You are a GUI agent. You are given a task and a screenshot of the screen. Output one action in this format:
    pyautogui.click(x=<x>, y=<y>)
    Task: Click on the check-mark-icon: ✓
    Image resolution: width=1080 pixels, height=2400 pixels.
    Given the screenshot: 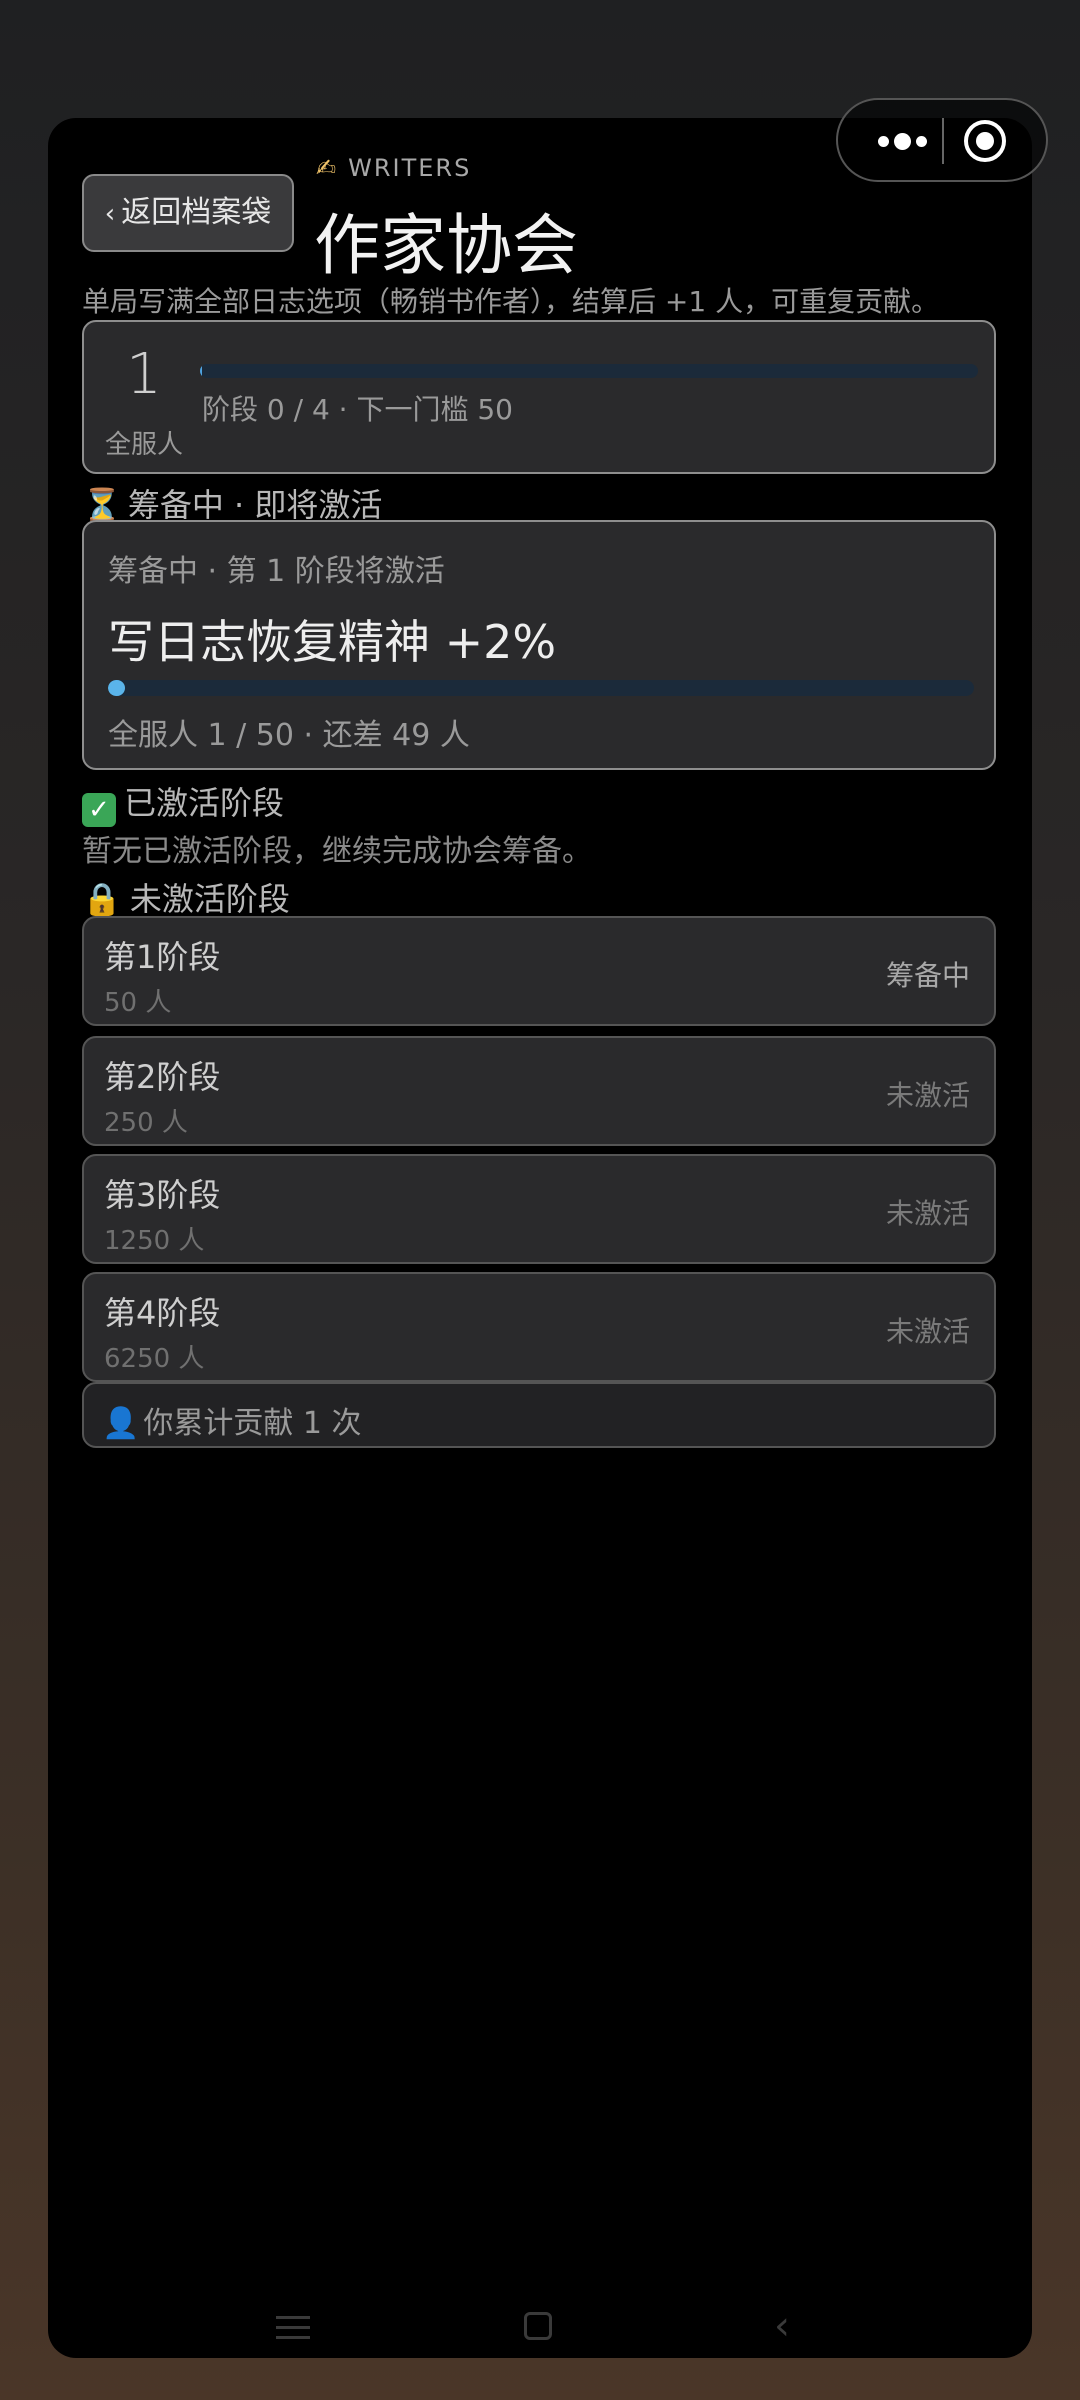 What is the action you would take?
    pyautogui.click(x=99, y=810)
    